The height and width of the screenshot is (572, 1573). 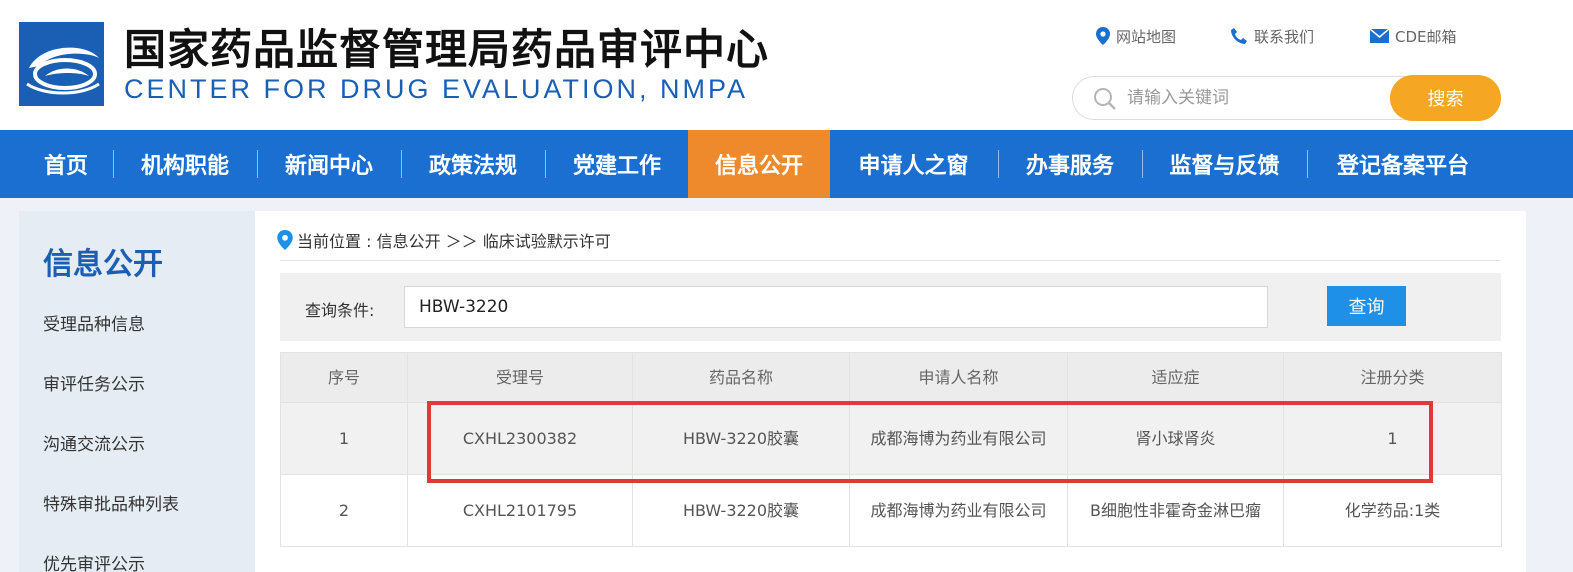 What do you see at coordinates (454, 241) in the screenshot?
I see `breadcrumb-text: 当前位置 : 信息公开 ＞＞ 临床试验默示许可` at bounding box center [454, 241].